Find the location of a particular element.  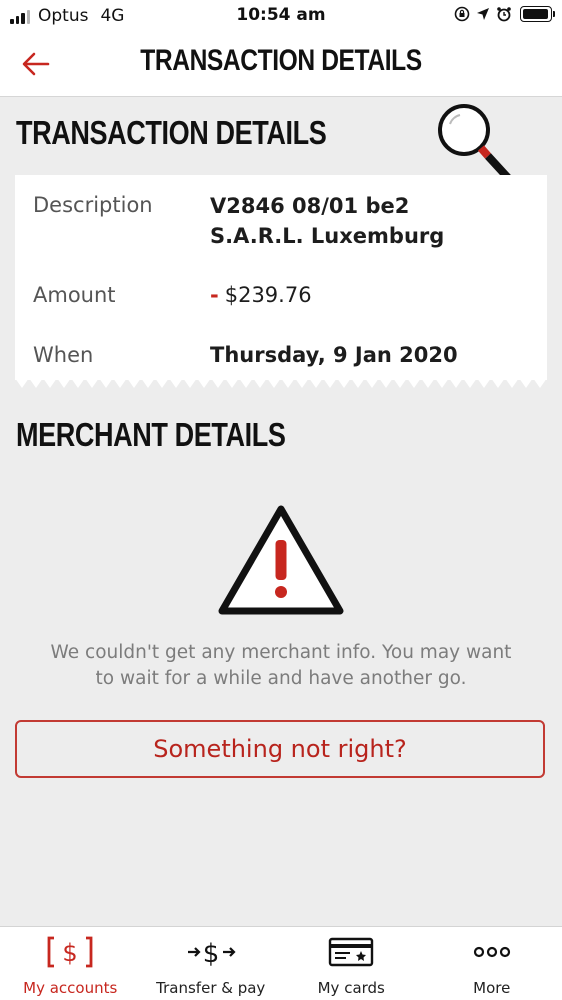

nav-my-accounts: $ My accounts is located at coordinates (70, 963).